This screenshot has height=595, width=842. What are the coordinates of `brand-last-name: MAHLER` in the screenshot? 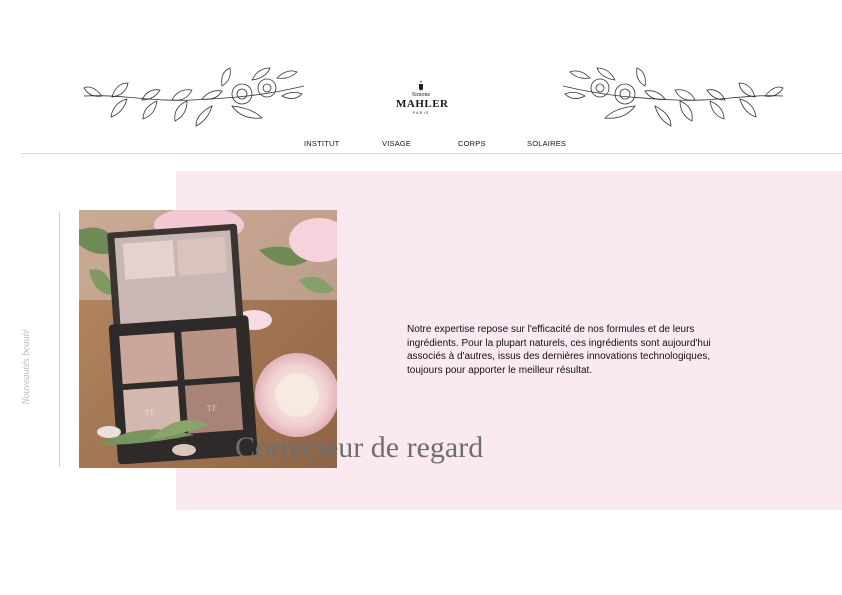 It's located at (422, 104).